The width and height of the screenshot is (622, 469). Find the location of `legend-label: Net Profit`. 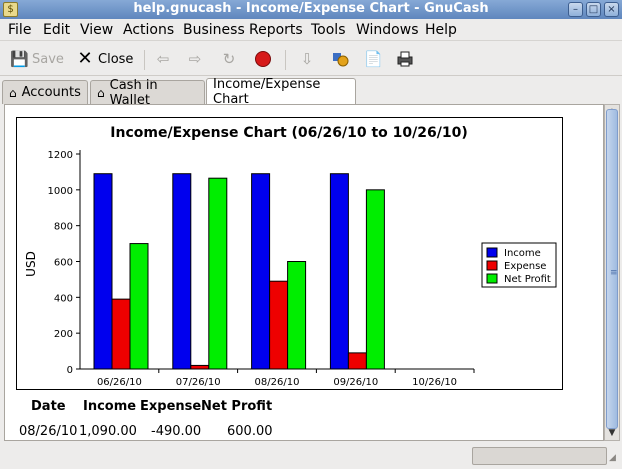

legend-label: Net Profit is located at coordinates (527, 279).